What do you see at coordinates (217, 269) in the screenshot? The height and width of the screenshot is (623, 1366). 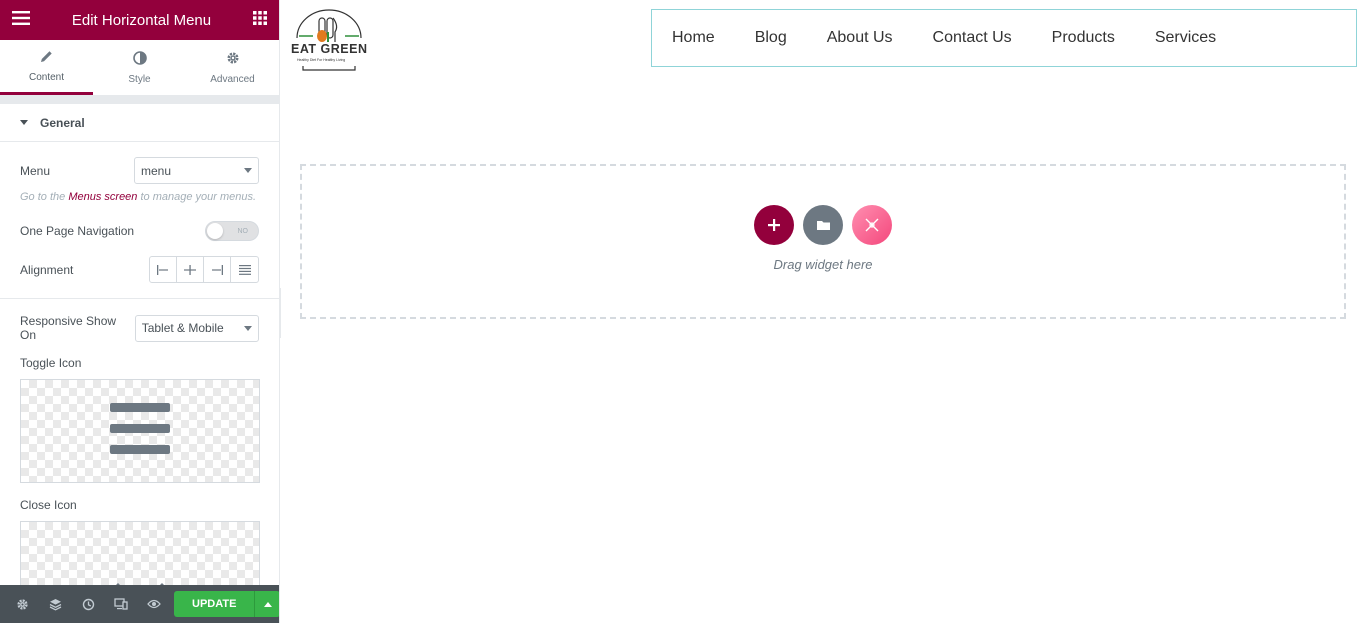 I see `align-right-icon` at bounding box center [217, 269].